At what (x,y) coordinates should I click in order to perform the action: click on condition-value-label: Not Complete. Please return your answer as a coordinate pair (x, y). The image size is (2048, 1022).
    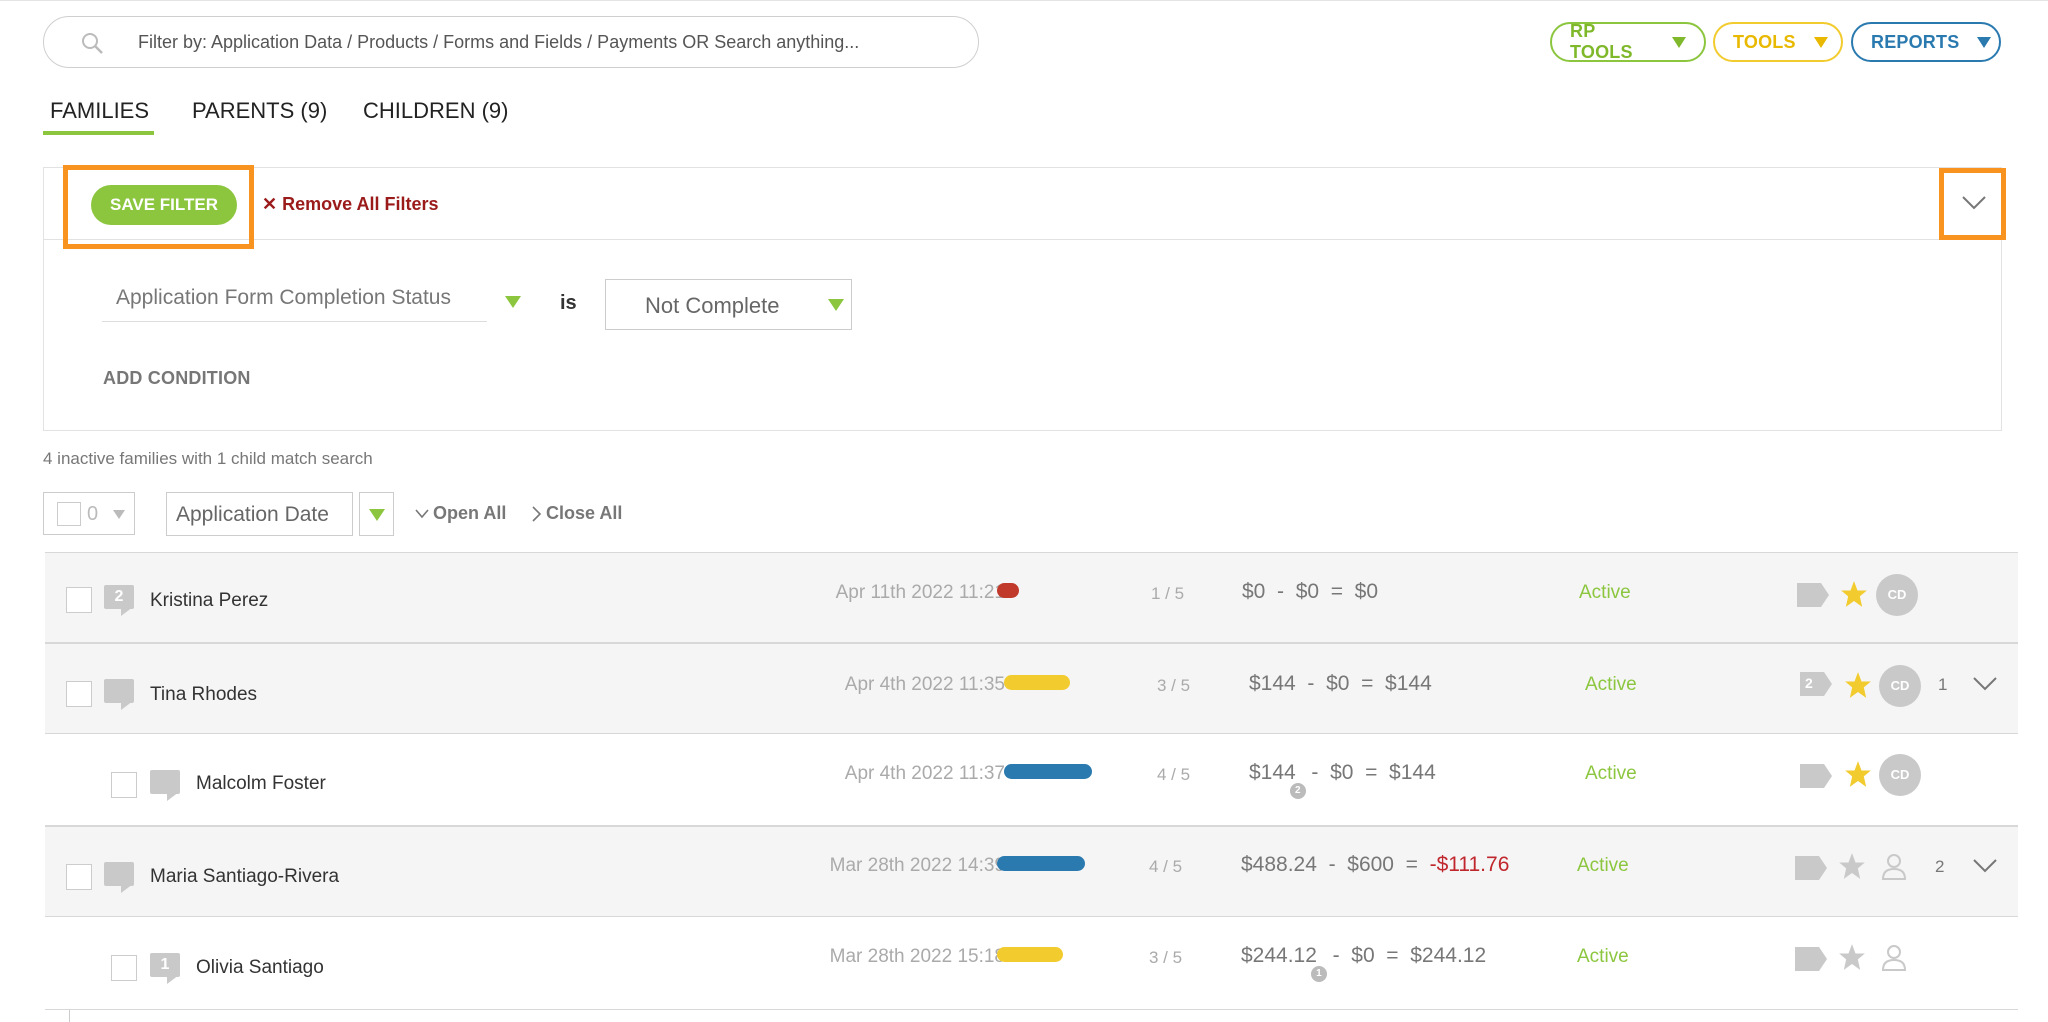
    Looking at the image, I should click on (712, 305).